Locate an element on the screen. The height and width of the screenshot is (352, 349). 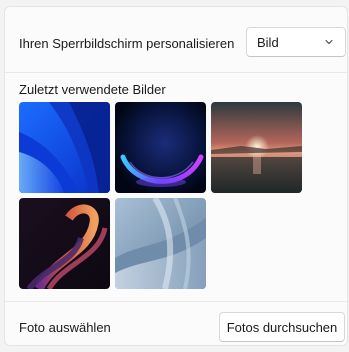
choose-photo-row: Foto auswählen Fotos durchsuchen is located at coordinates (176, 323).